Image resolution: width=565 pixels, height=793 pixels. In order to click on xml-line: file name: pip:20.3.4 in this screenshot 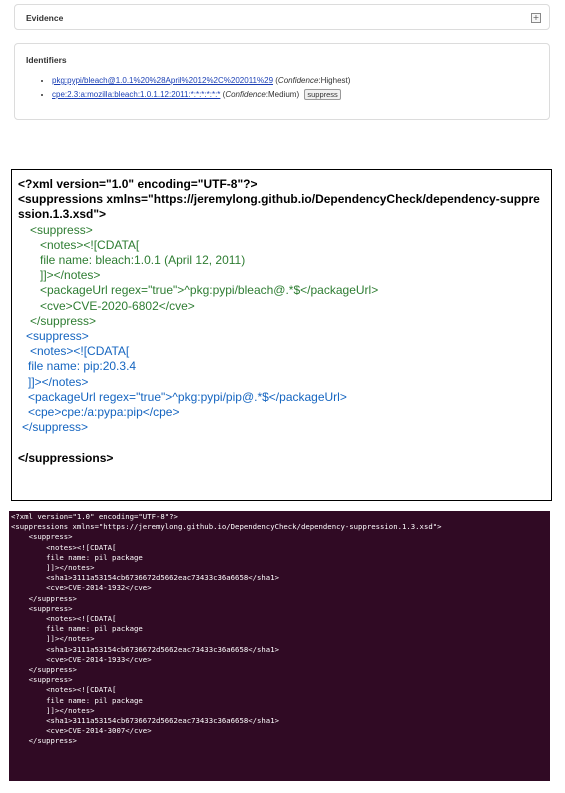, I will do `click(82, 366)`.